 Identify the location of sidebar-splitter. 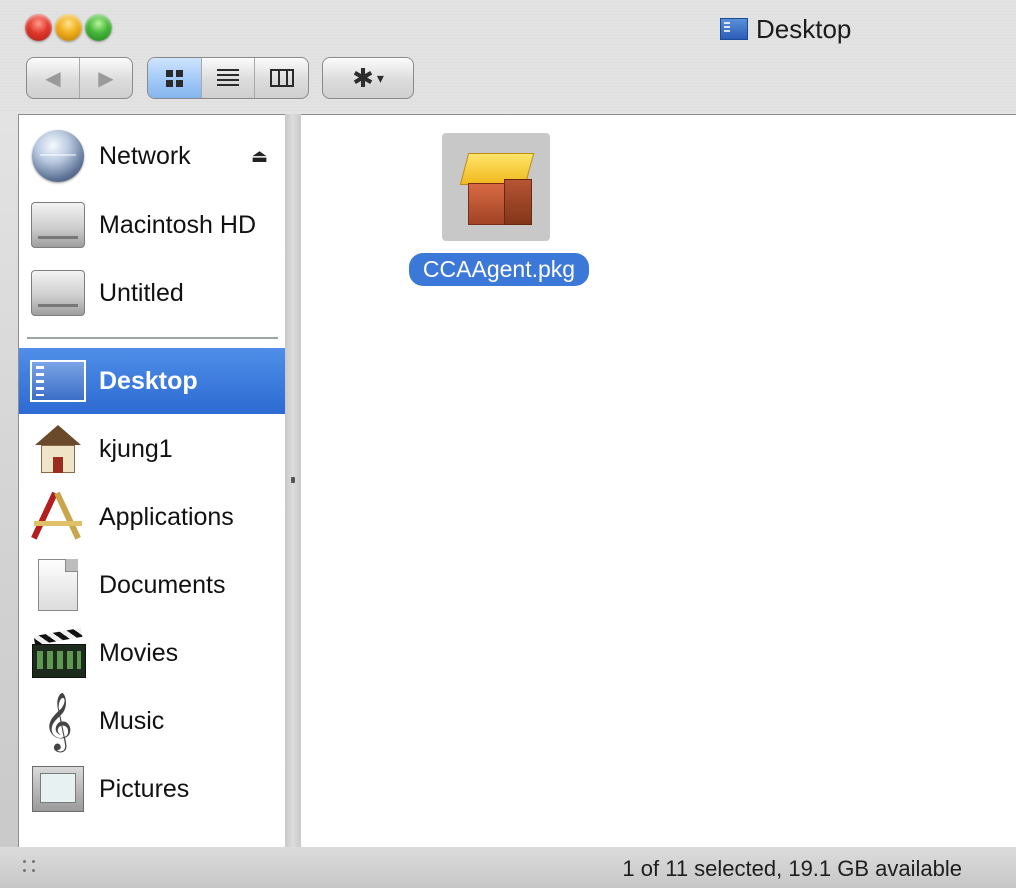
(293, 480).